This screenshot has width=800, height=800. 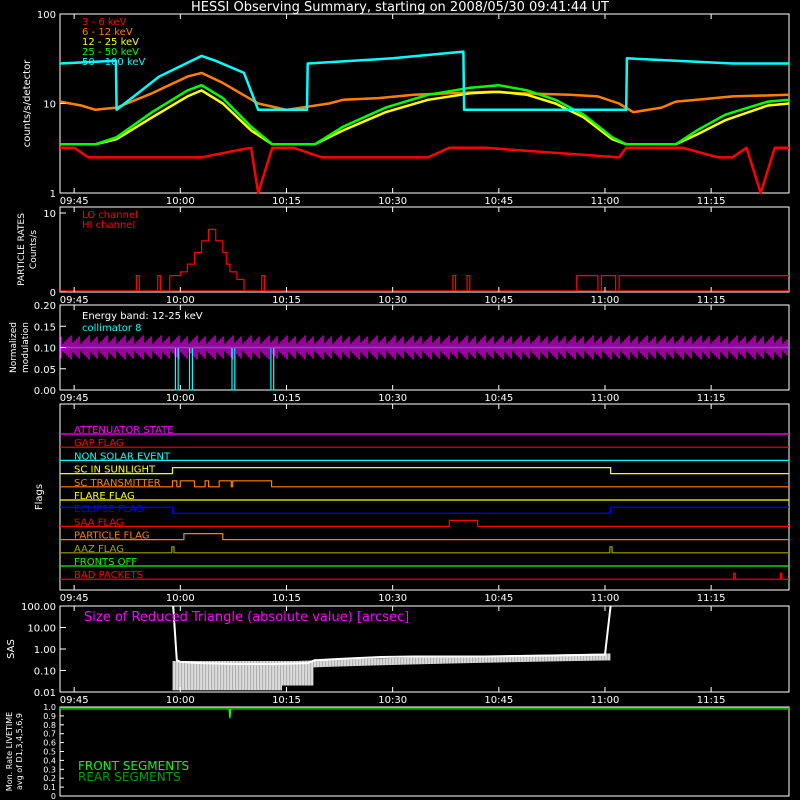 What do you see at coordinates (286, 700) in the screenshot?
I see `sas-x-tick-label: 10:15` at bounding box center [286, 700].